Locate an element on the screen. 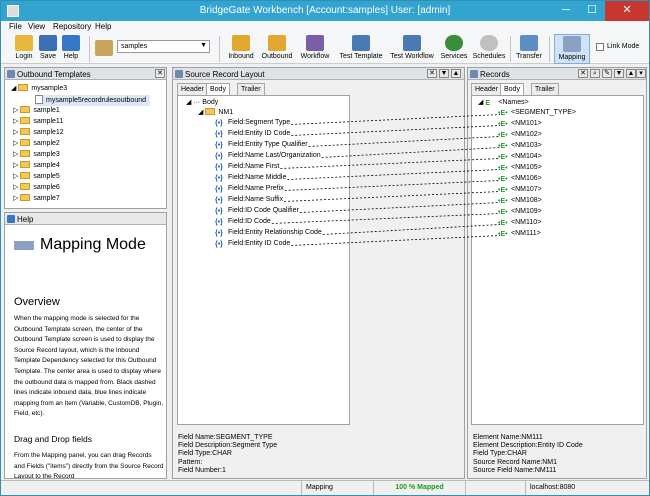  field-label: Field:Entity Type Qualifier is located at coordinates (268, 144).